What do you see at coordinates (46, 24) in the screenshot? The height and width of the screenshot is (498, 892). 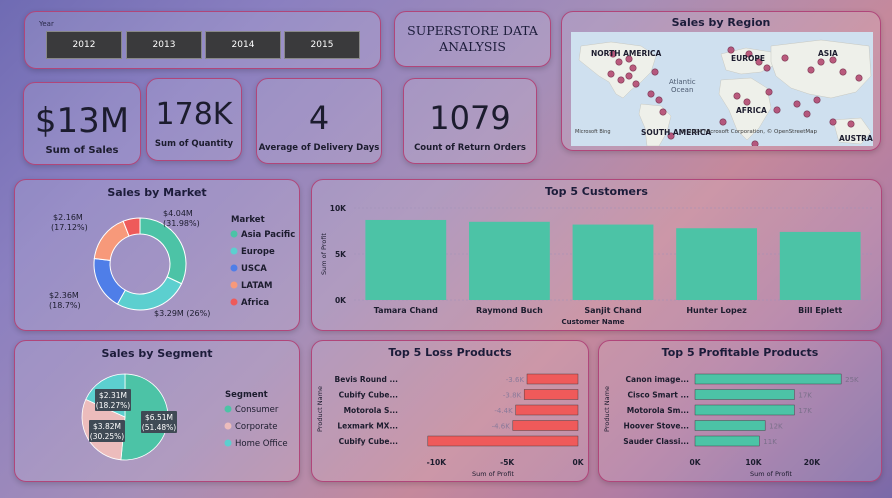 I see `year-slicer-label: Year` at bounding box center [46, 24].